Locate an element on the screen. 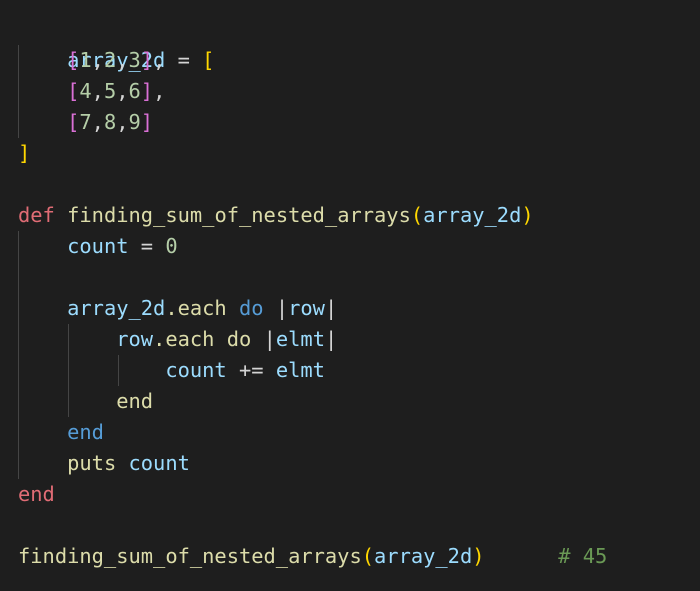  code-line-10: array_2d.each do |row| is located at coordinates (177, 308).